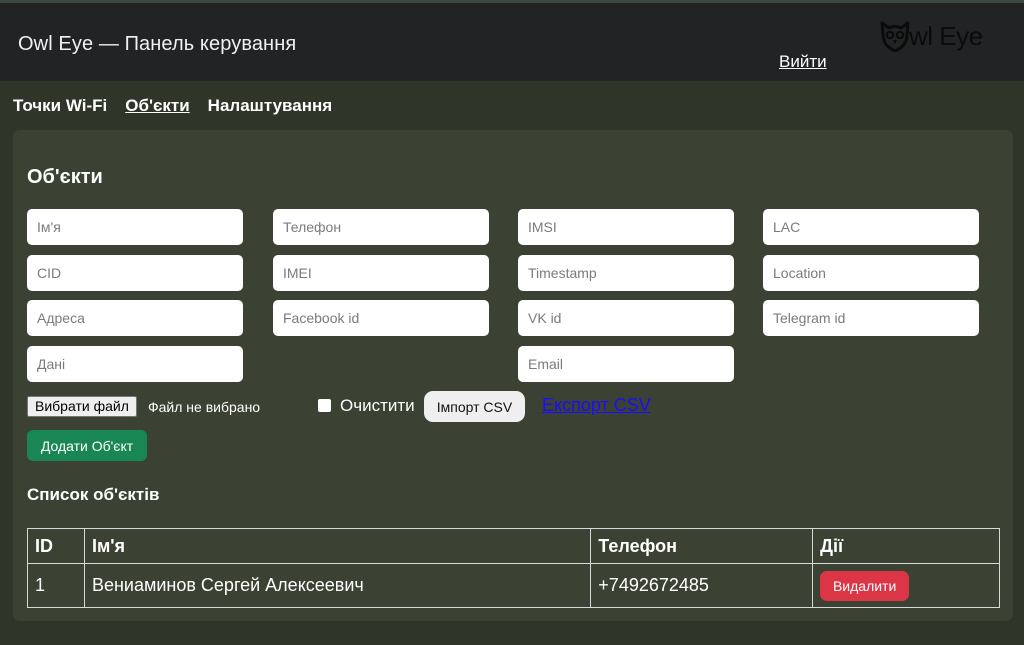 The image size is (1024, 645). Describe the element at coordinates (135, 227) in the screenshot. I see `name-input` at that location.